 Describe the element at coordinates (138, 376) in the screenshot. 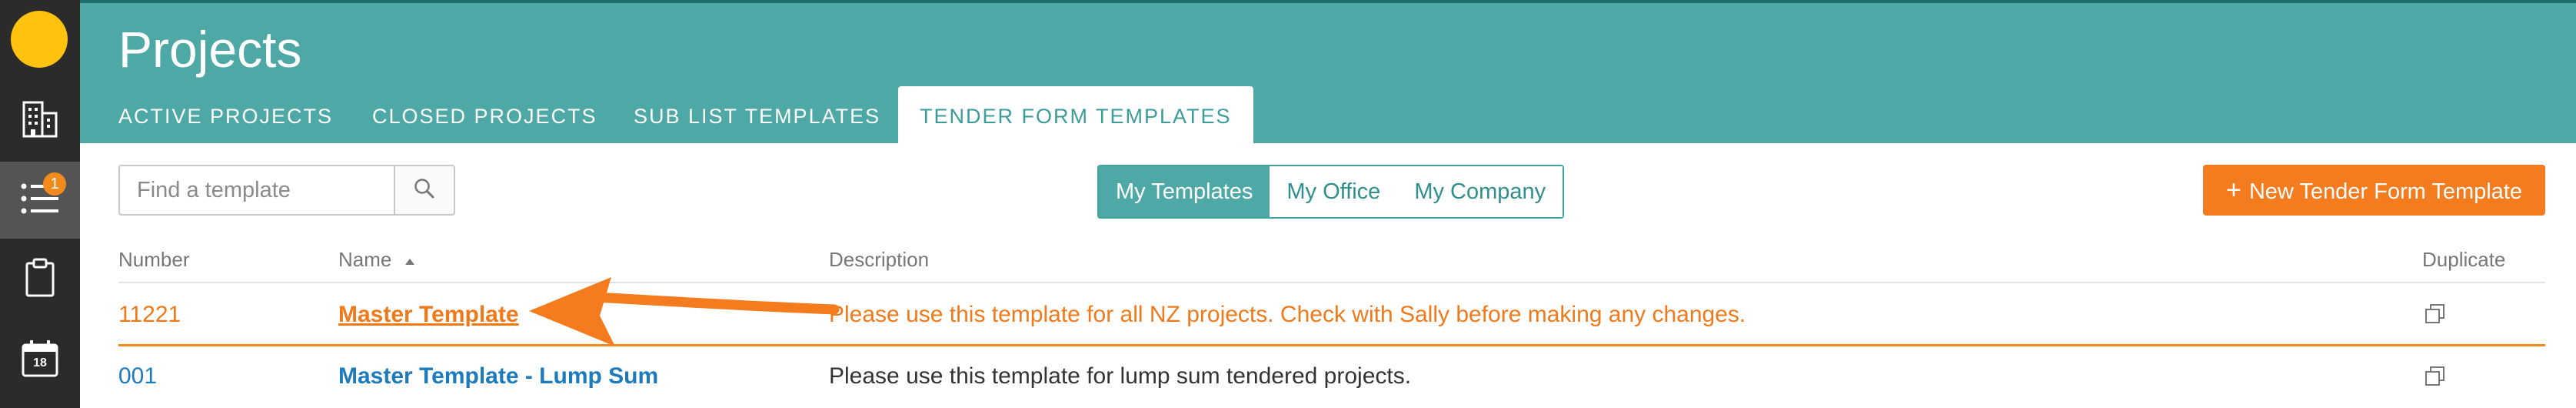

I see `row-number: 001` at that location.